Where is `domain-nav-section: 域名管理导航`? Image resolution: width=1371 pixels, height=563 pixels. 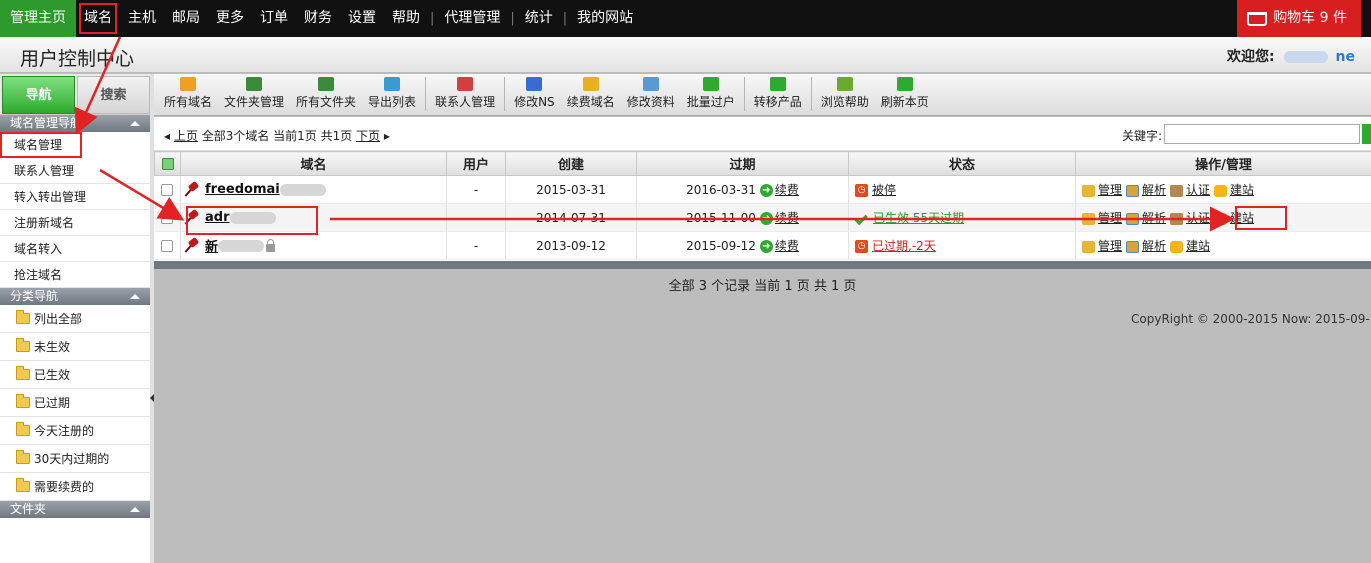 domain-nav-section: 域名管理导航 is located at coordinates (75, 123).